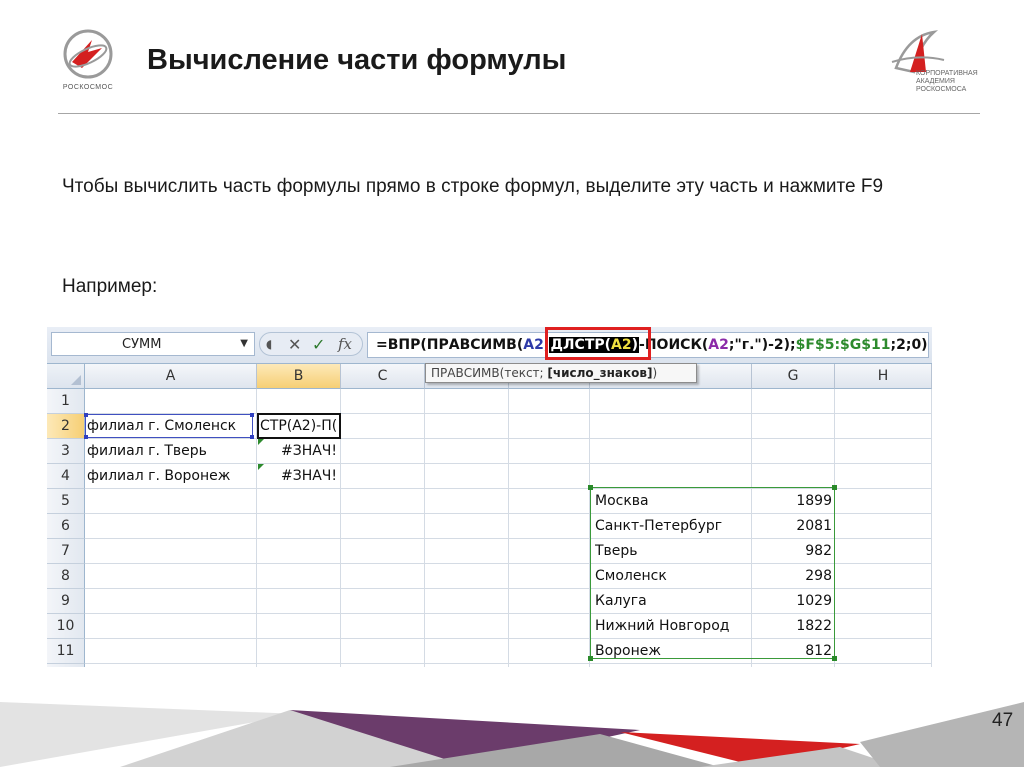 This screenshot has height=767, width=1024. Describe the element at coordinates (66, 451) in the screenshot. I see `row-header-3: 3` at that location.